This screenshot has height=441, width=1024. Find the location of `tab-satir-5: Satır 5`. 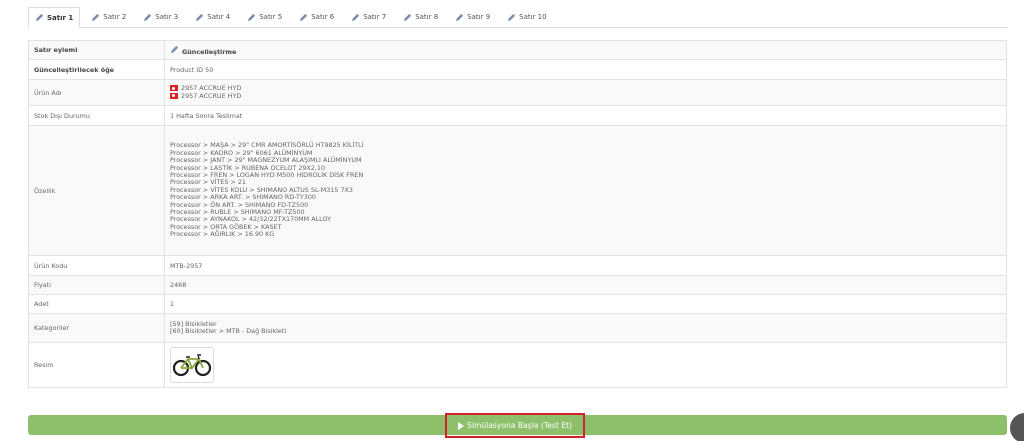

tab-satir-5: Satır 5 is located at coordinates (264, 17).